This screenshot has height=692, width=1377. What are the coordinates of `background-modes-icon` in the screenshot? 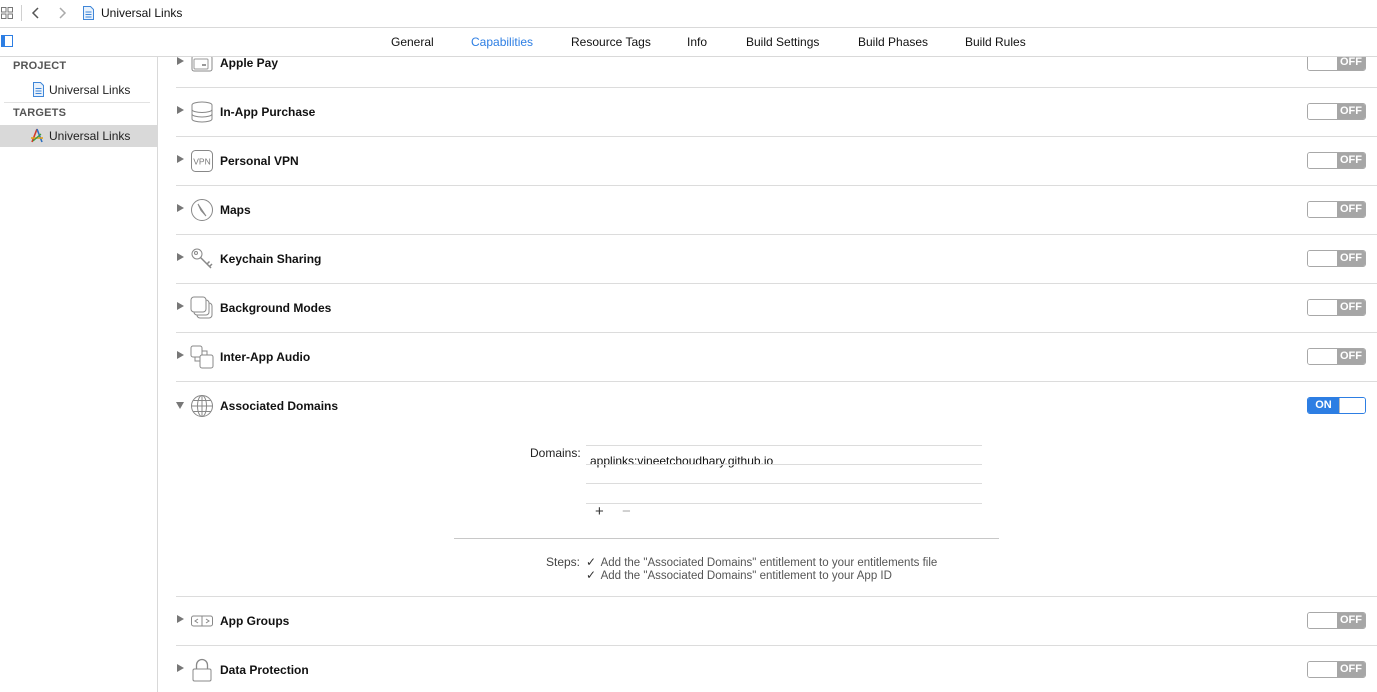 It's located at (201, 307).